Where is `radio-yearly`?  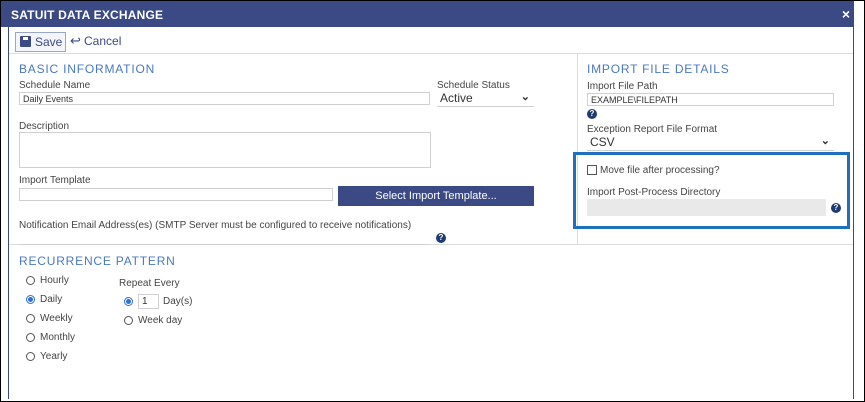
radio-yearly is located at coordinates (30, 356).